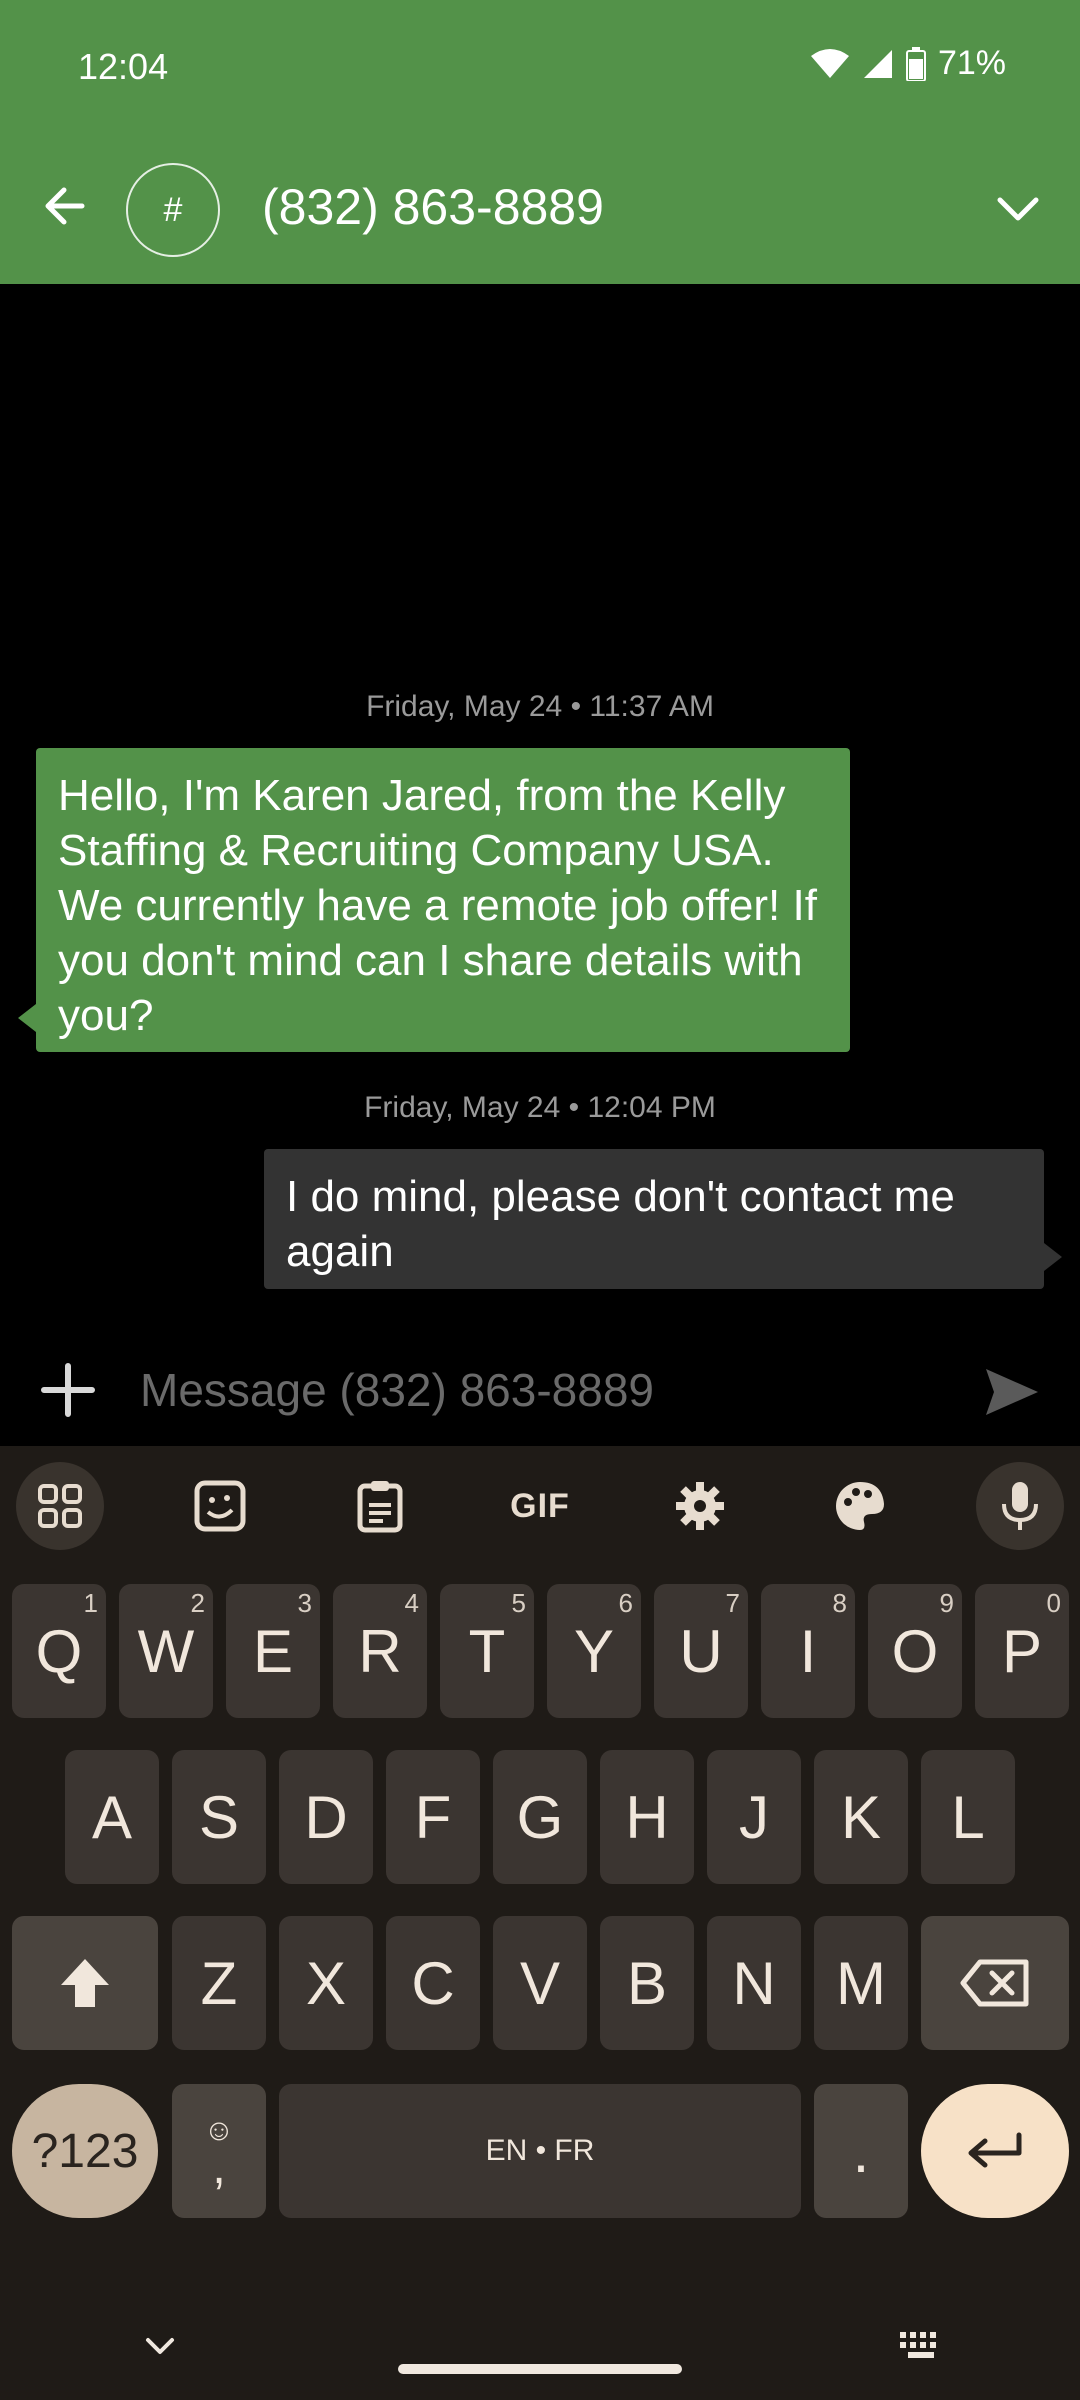 This screenshot has height=2400, width=1080. I want to click on cellular-signal-icon, so click(877, 63).